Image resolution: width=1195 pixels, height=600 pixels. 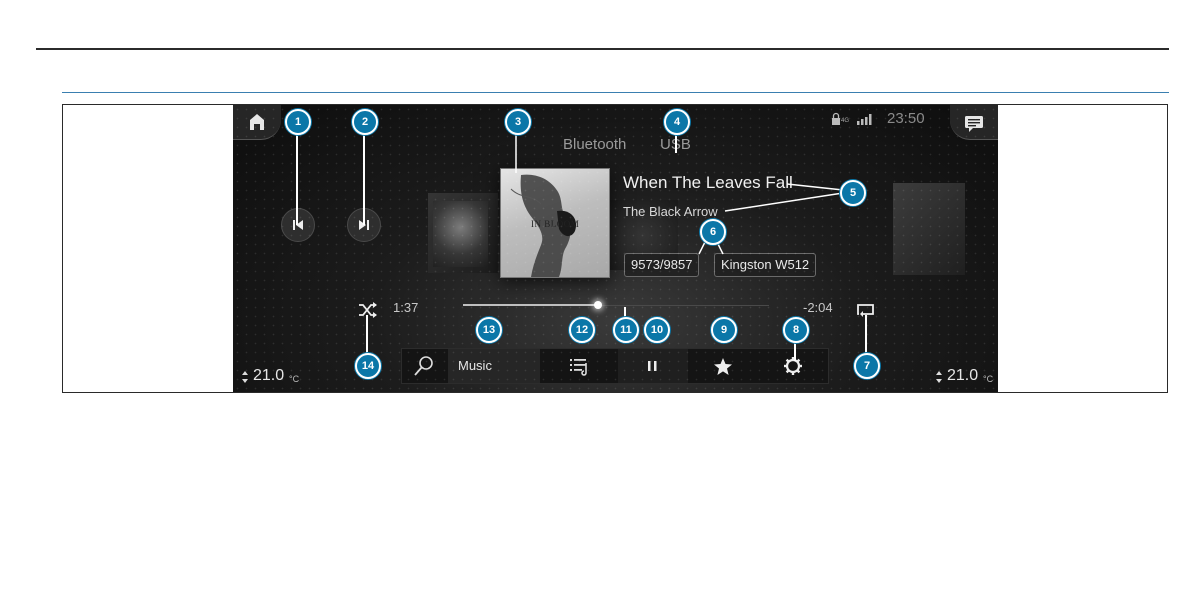 I want to click on pause-button, so click(x=653, y=366).